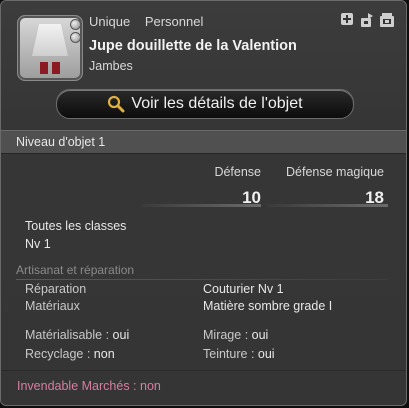  What do you see at coordinates (193, 46) in the screenshot?
I see `item-name: Jupe douillette de la Valention` at bounding box center [193, 46].